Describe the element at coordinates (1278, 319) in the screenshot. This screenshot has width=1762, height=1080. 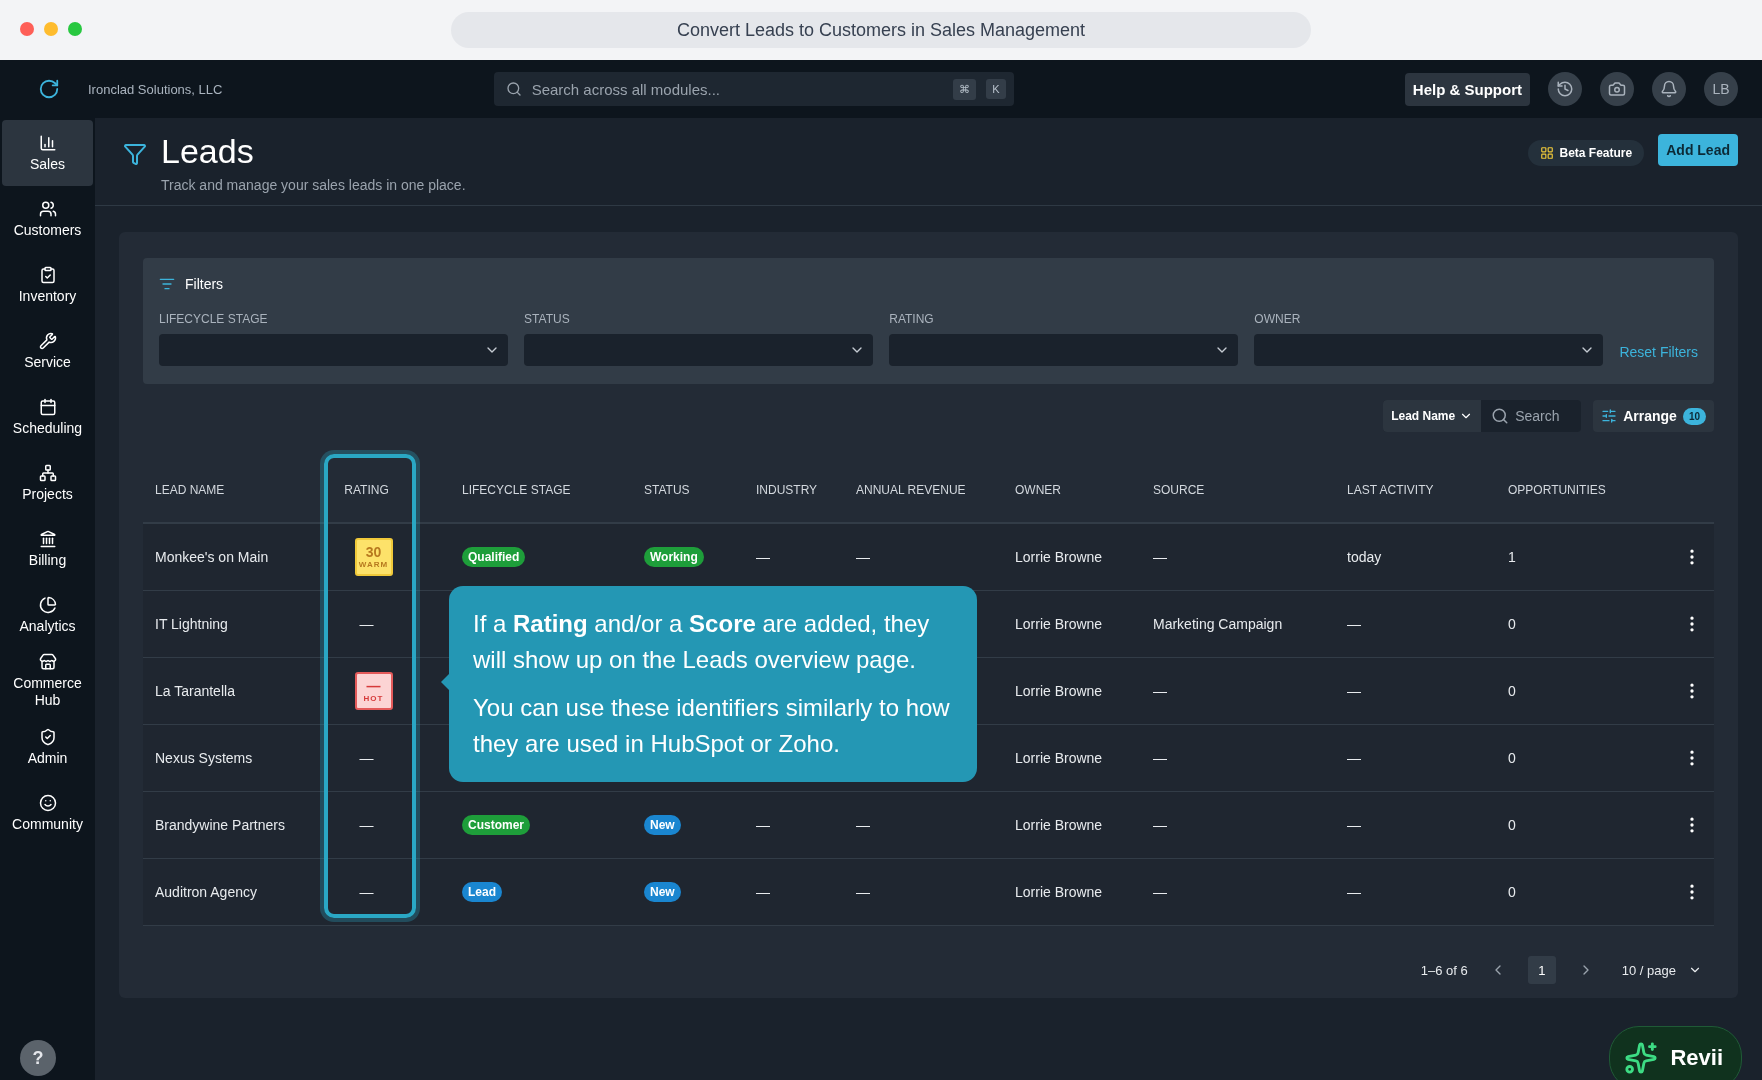
I see `filter-label: OWNER` at that location.